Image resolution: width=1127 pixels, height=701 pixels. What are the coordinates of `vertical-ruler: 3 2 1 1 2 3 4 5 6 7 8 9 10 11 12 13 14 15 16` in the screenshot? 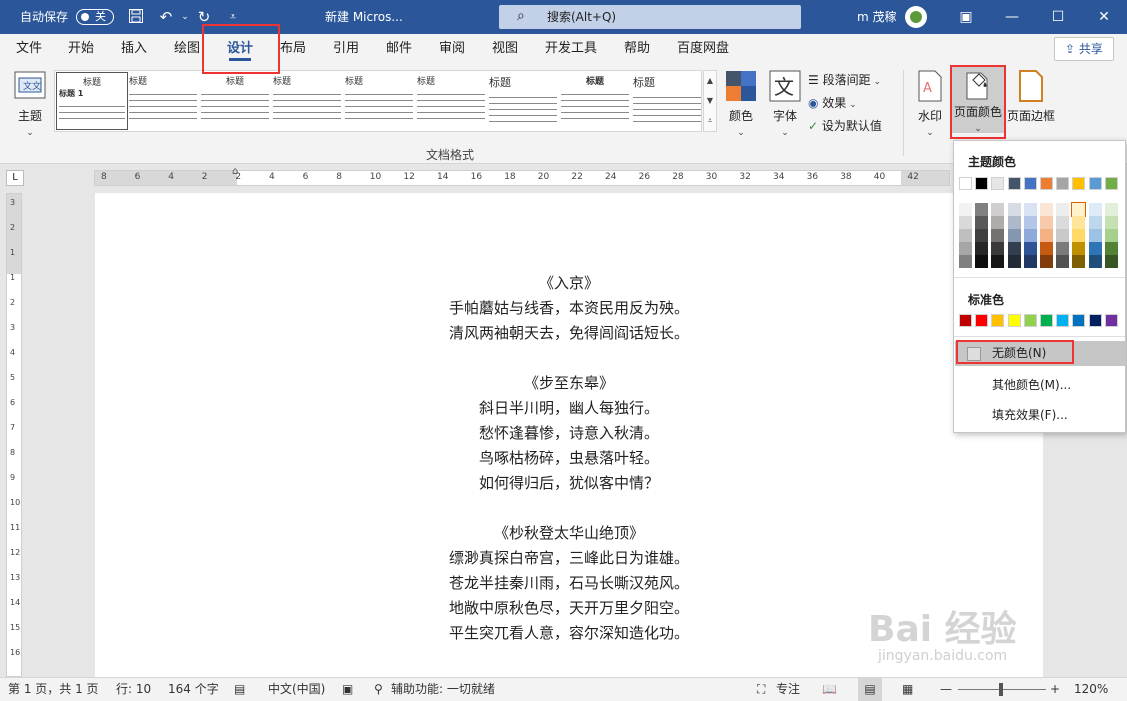 It's located at (14, 435).